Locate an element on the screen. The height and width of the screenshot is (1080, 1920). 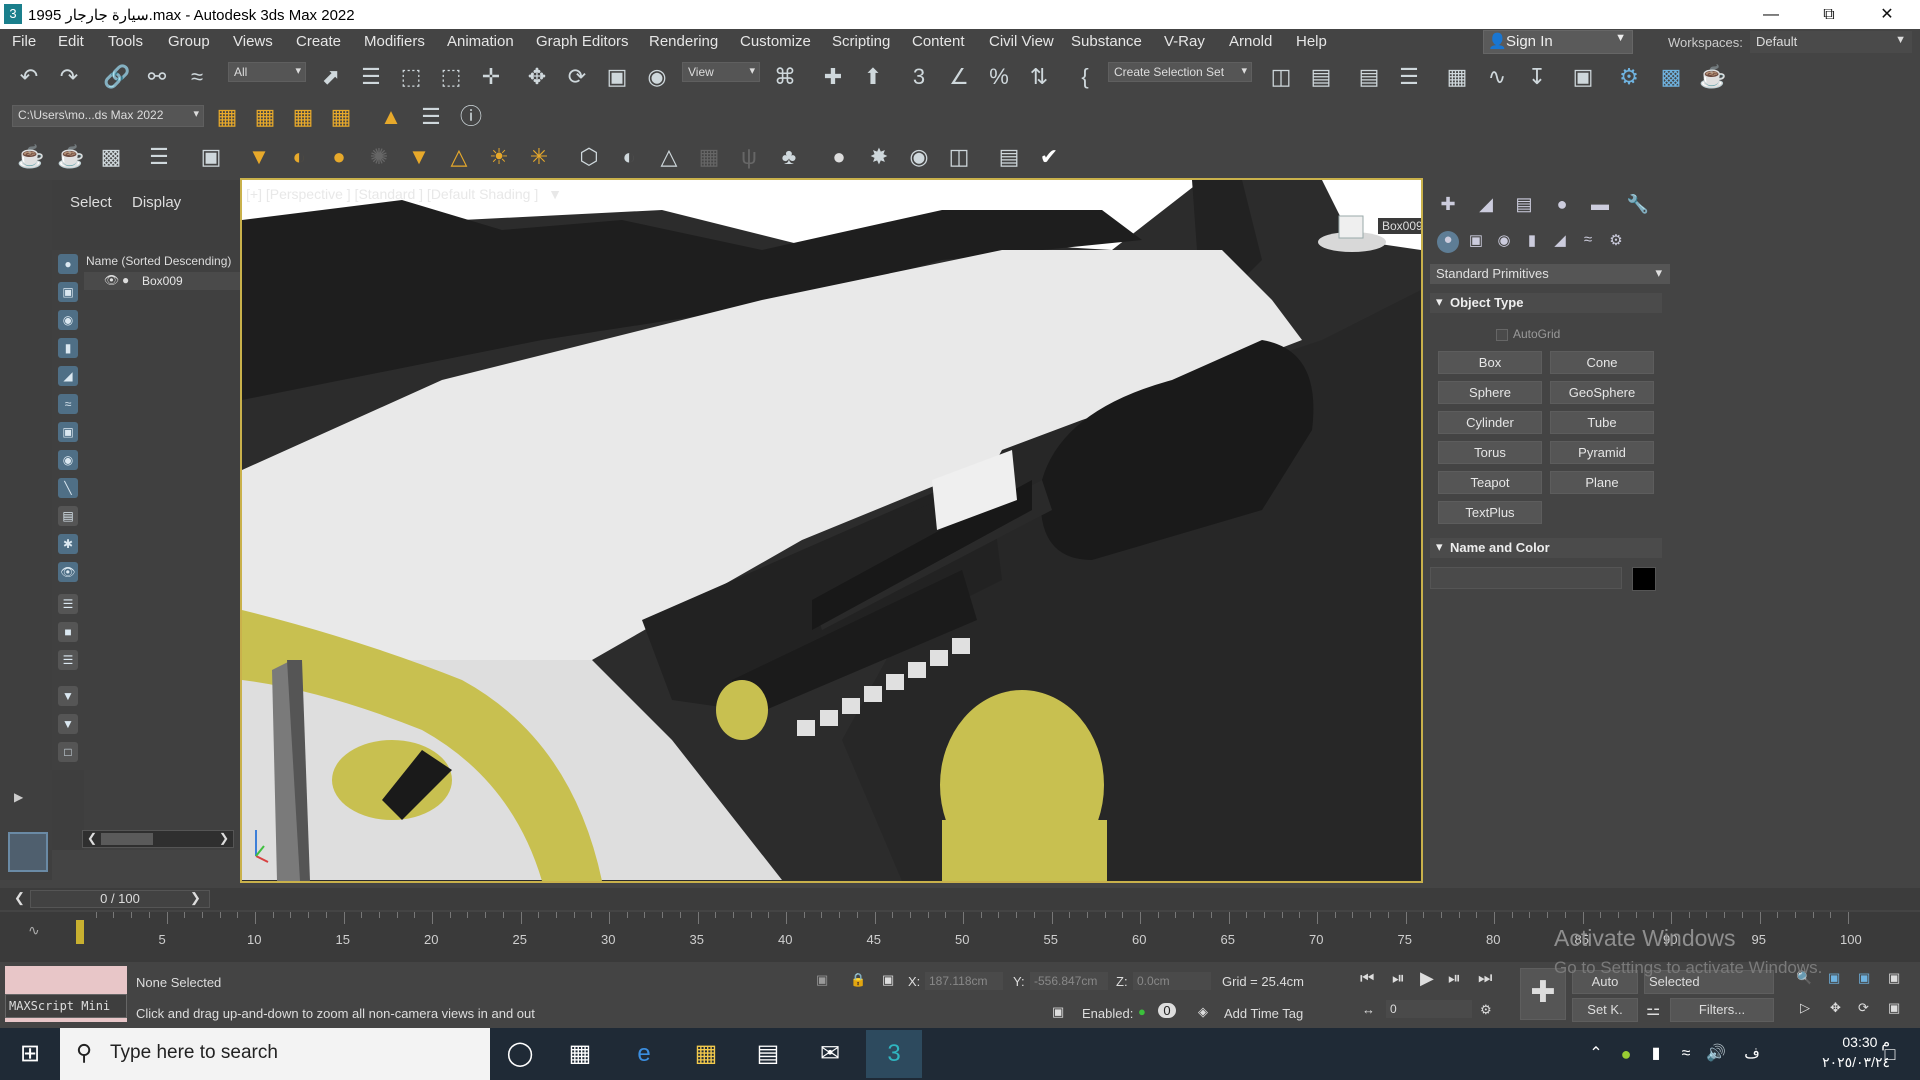
language-indicator: ف is located at coordinates (1752, 1054).